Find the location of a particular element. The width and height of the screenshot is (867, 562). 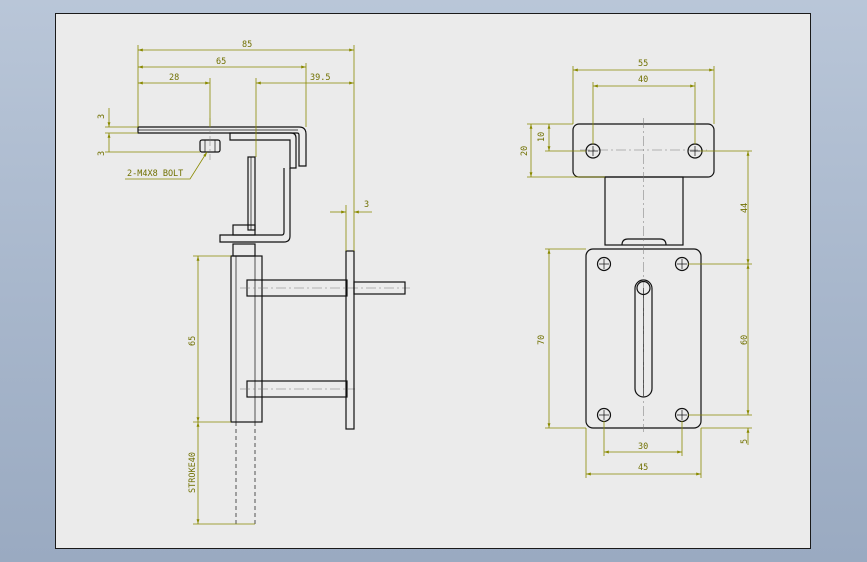

dim-plate-thickness: 3 is located at coordinates (366, 205).